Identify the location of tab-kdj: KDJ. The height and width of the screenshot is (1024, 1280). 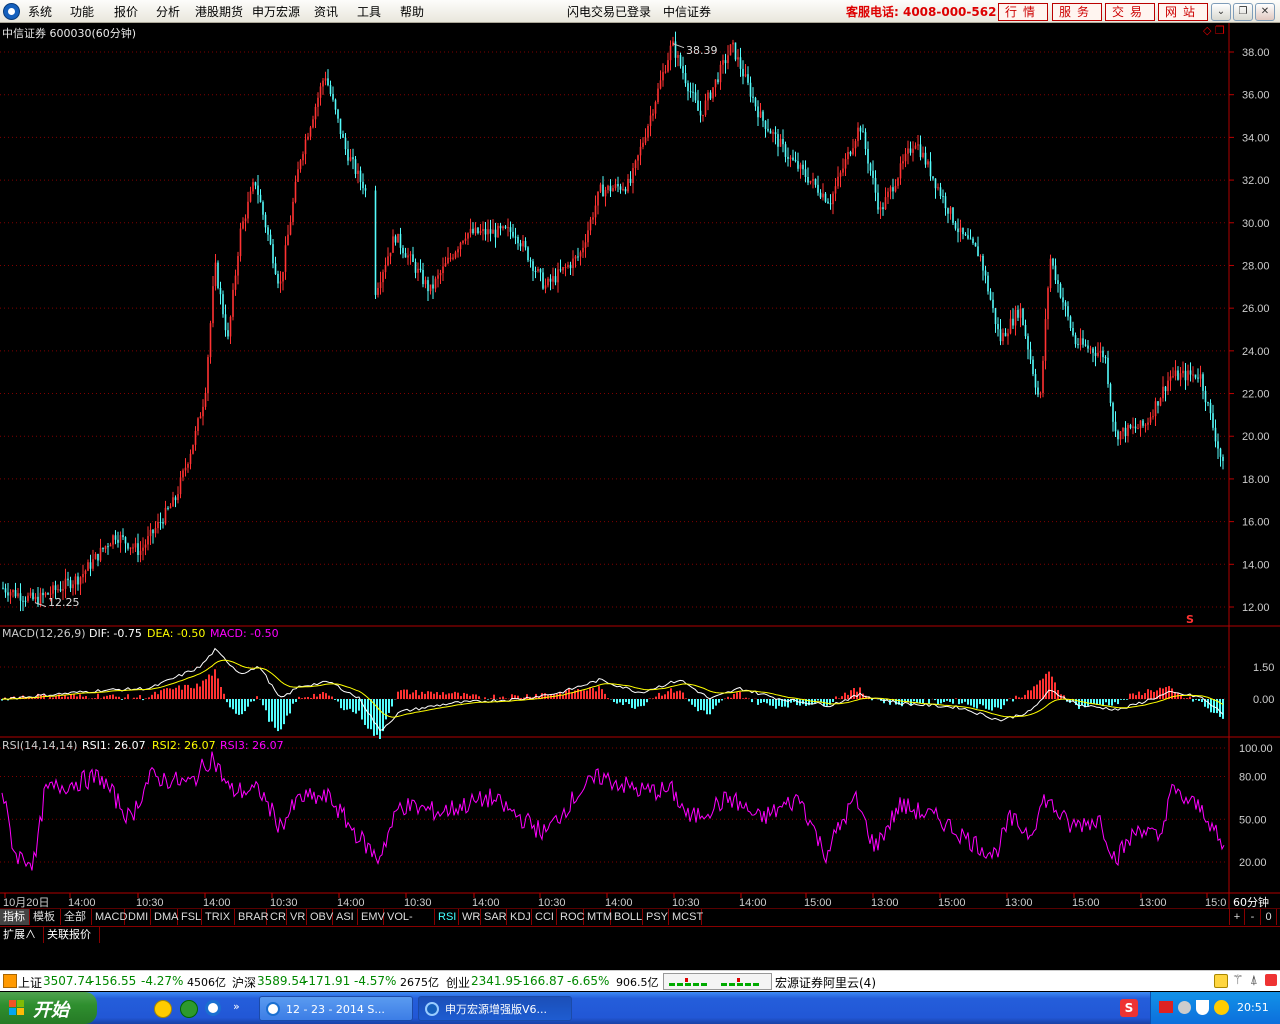
(519, 917).